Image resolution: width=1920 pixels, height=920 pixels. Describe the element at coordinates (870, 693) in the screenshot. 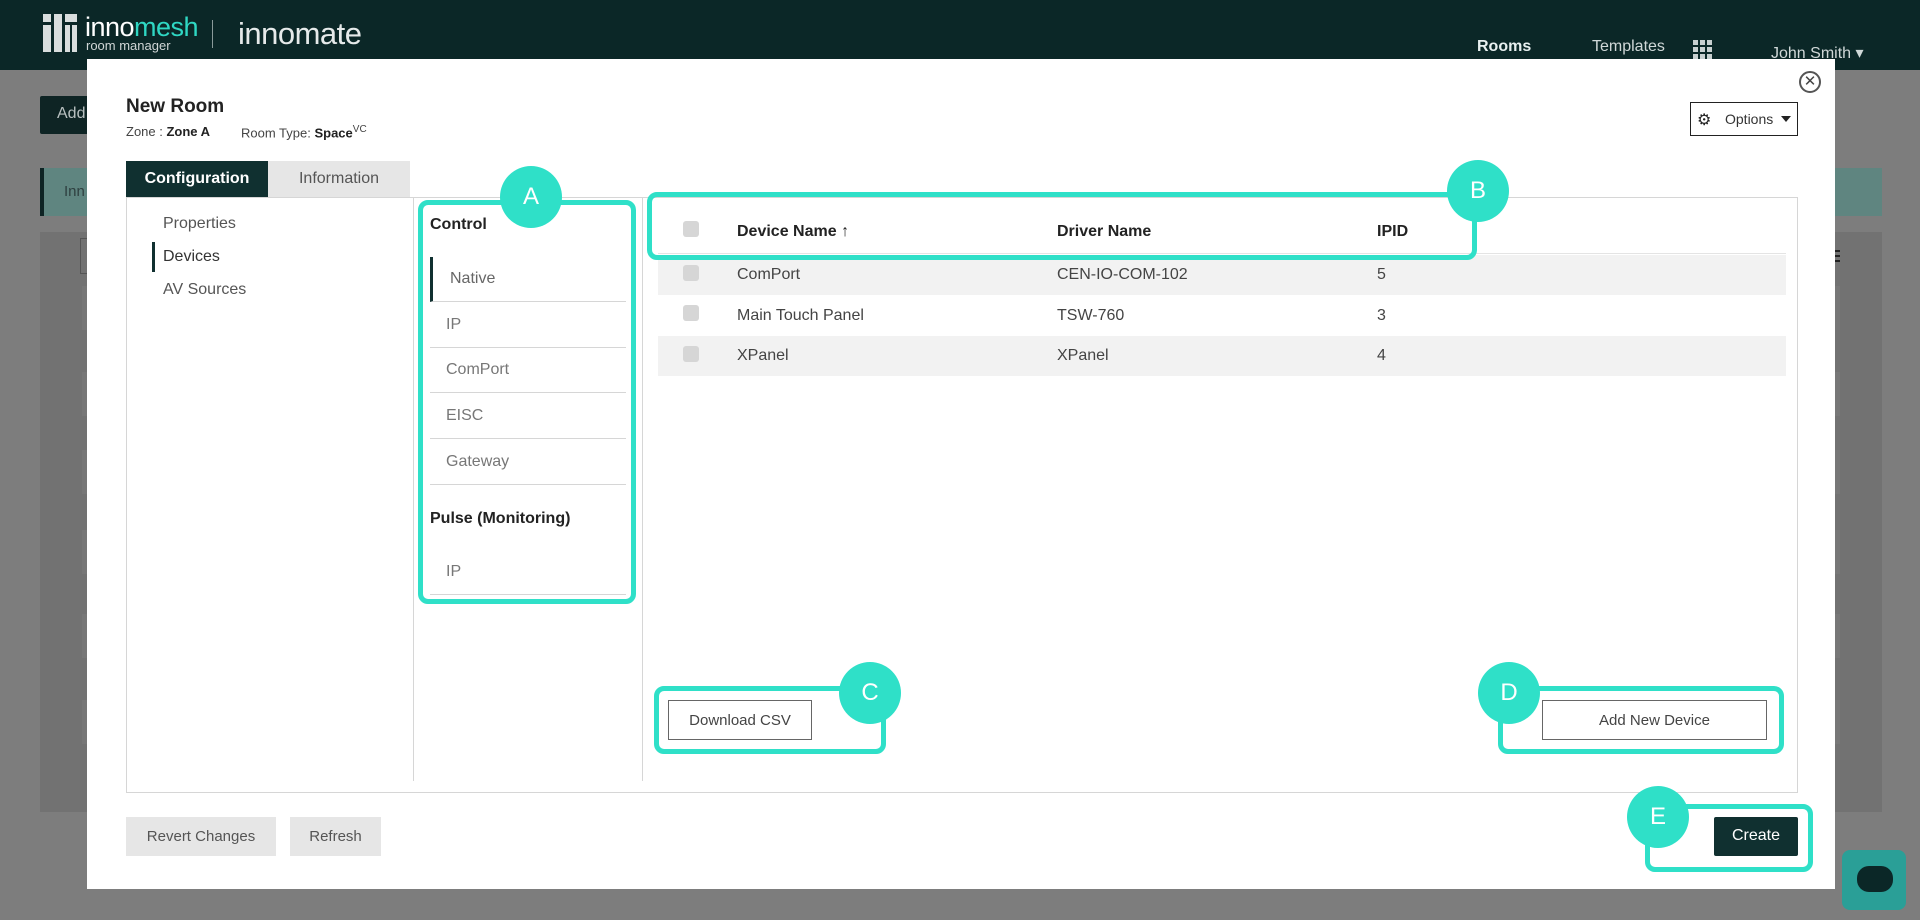

I see `callout-badge-c: C` at that location.